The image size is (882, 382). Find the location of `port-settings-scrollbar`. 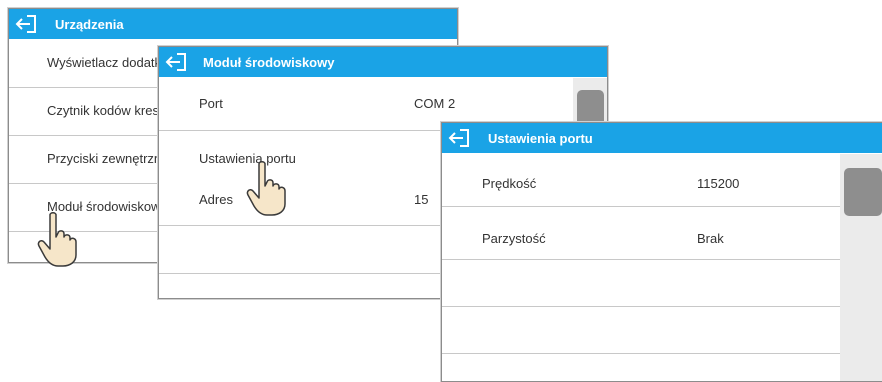

port-settings-scrollbar is located at coordinates (861, 267).